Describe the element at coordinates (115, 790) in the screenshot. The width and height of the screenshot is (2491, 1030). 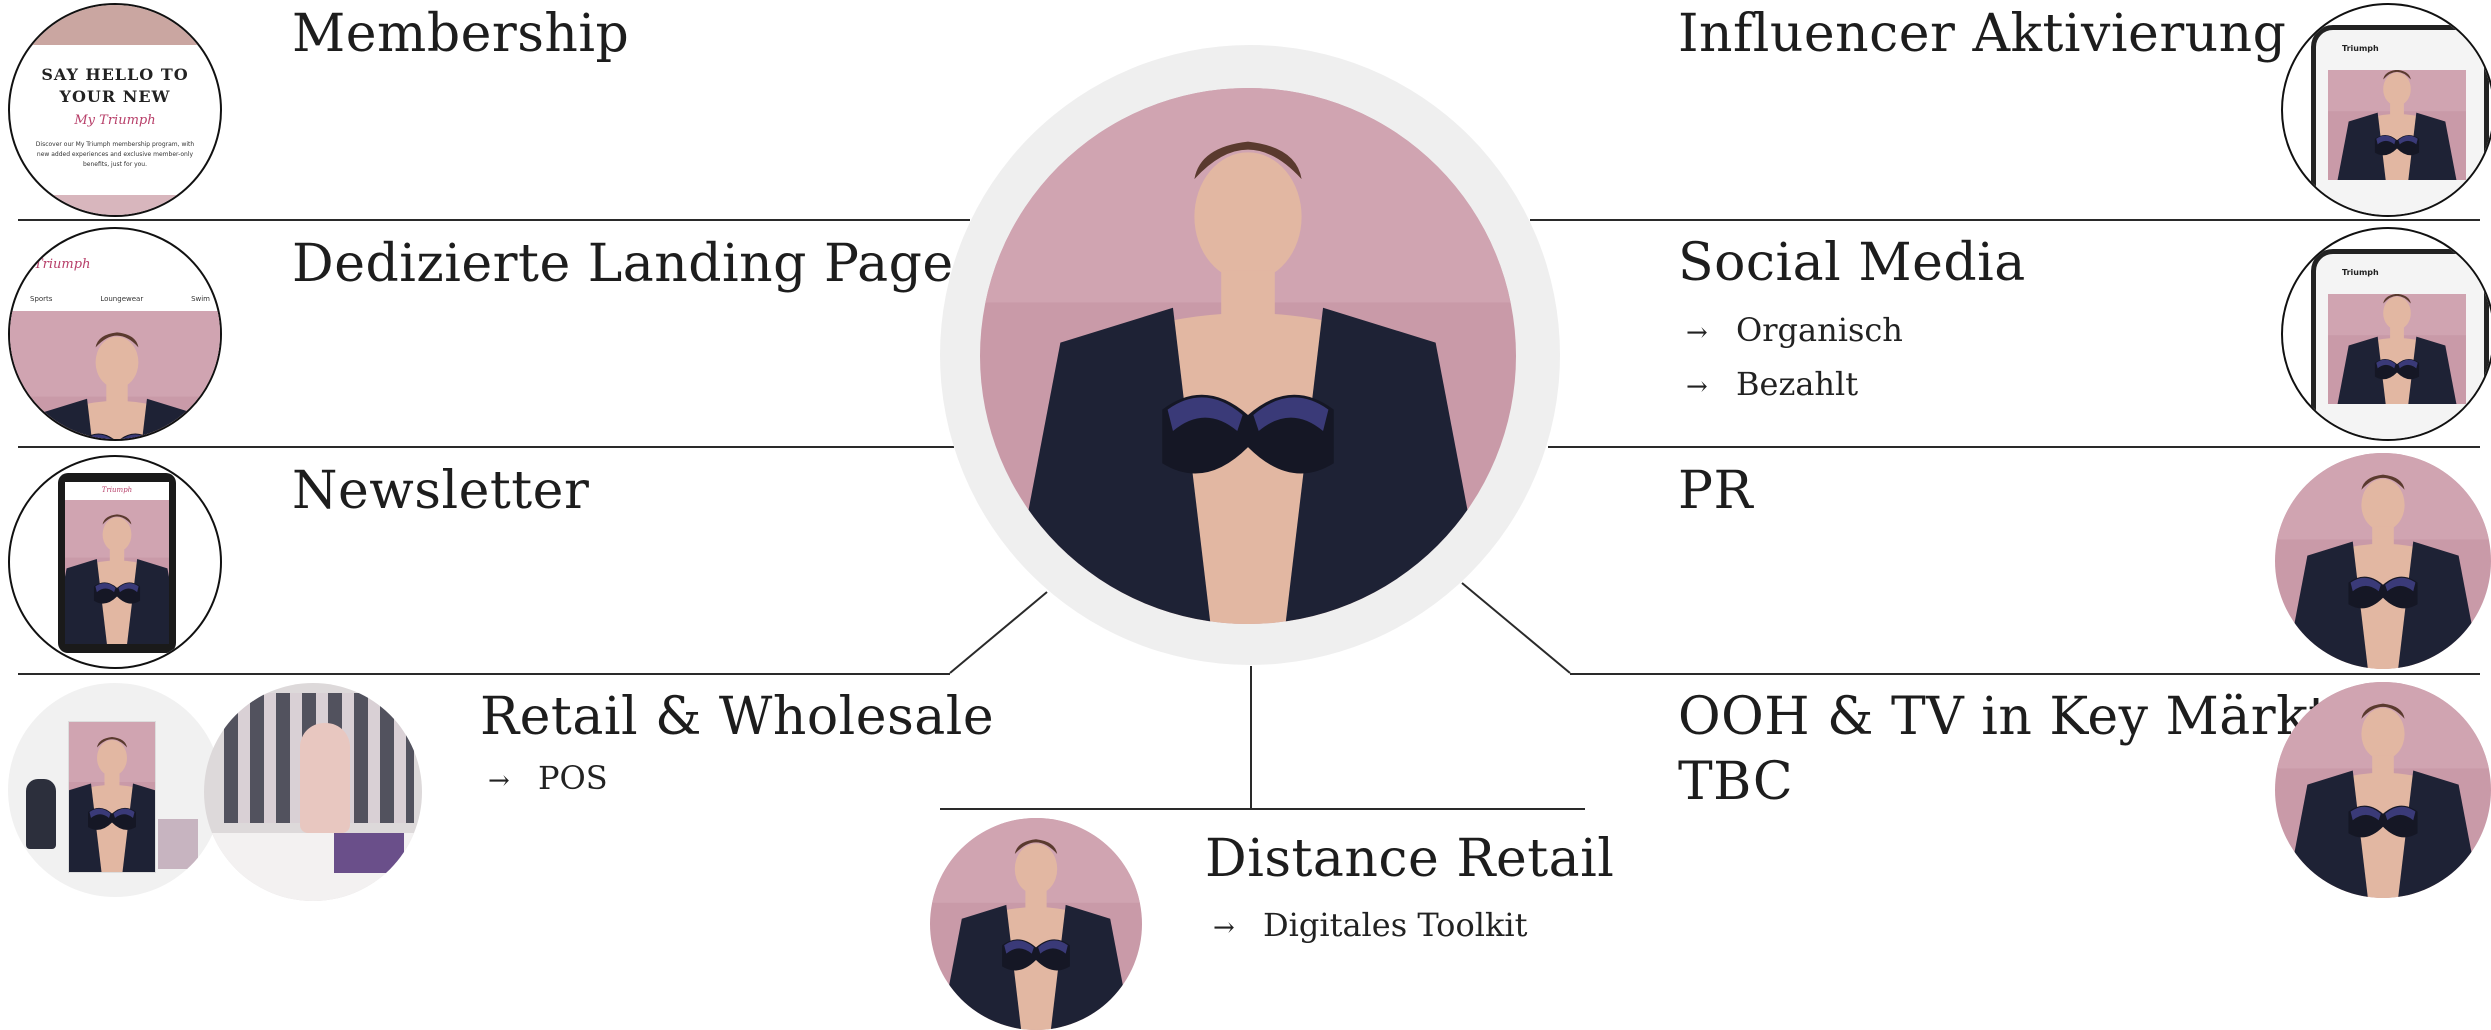
I see `retail-store-thumbnail` at that location.